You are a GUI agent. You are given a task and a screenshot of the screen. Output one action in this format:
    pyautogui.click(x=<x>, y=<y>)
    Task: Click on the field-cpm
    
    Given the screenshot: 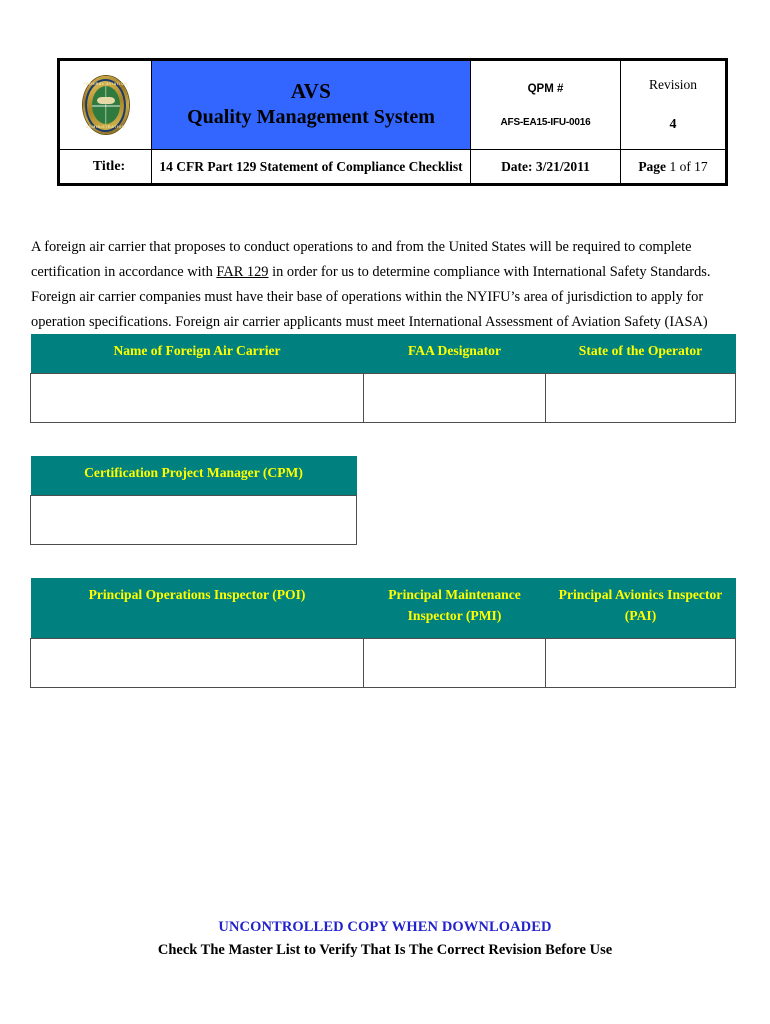 What is the action you would take?
    pyautogui.click(x=193, y=520)
    